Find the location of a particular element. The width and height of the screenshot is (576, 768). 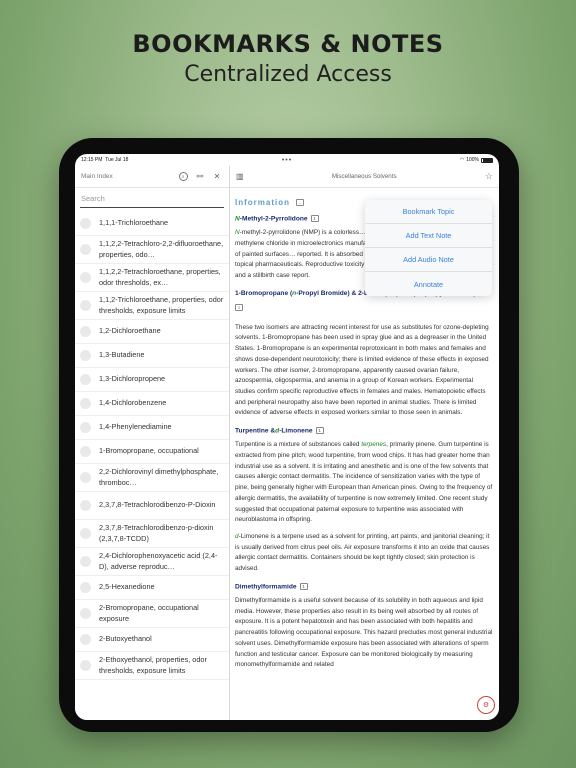

hero-title: BOOKMARKS & NOTES is located at coordinates (288, 44).